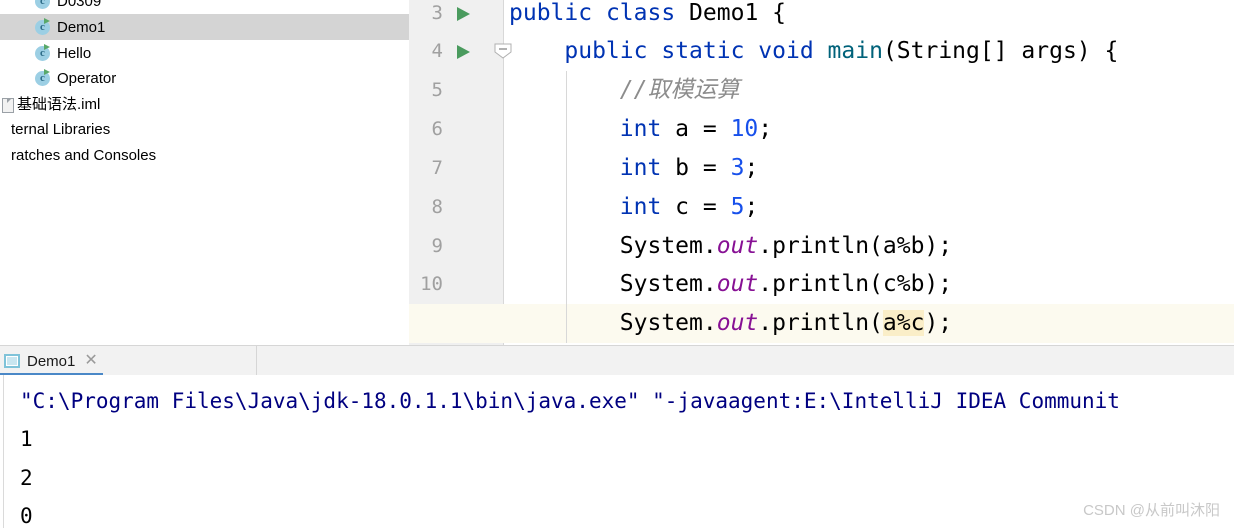 The width and height of the screenshot is (1234, 528). What do you see at coordinates (744, 129) in the screenshot?
I see `code-token: 10` at bounding box center [744, 129].